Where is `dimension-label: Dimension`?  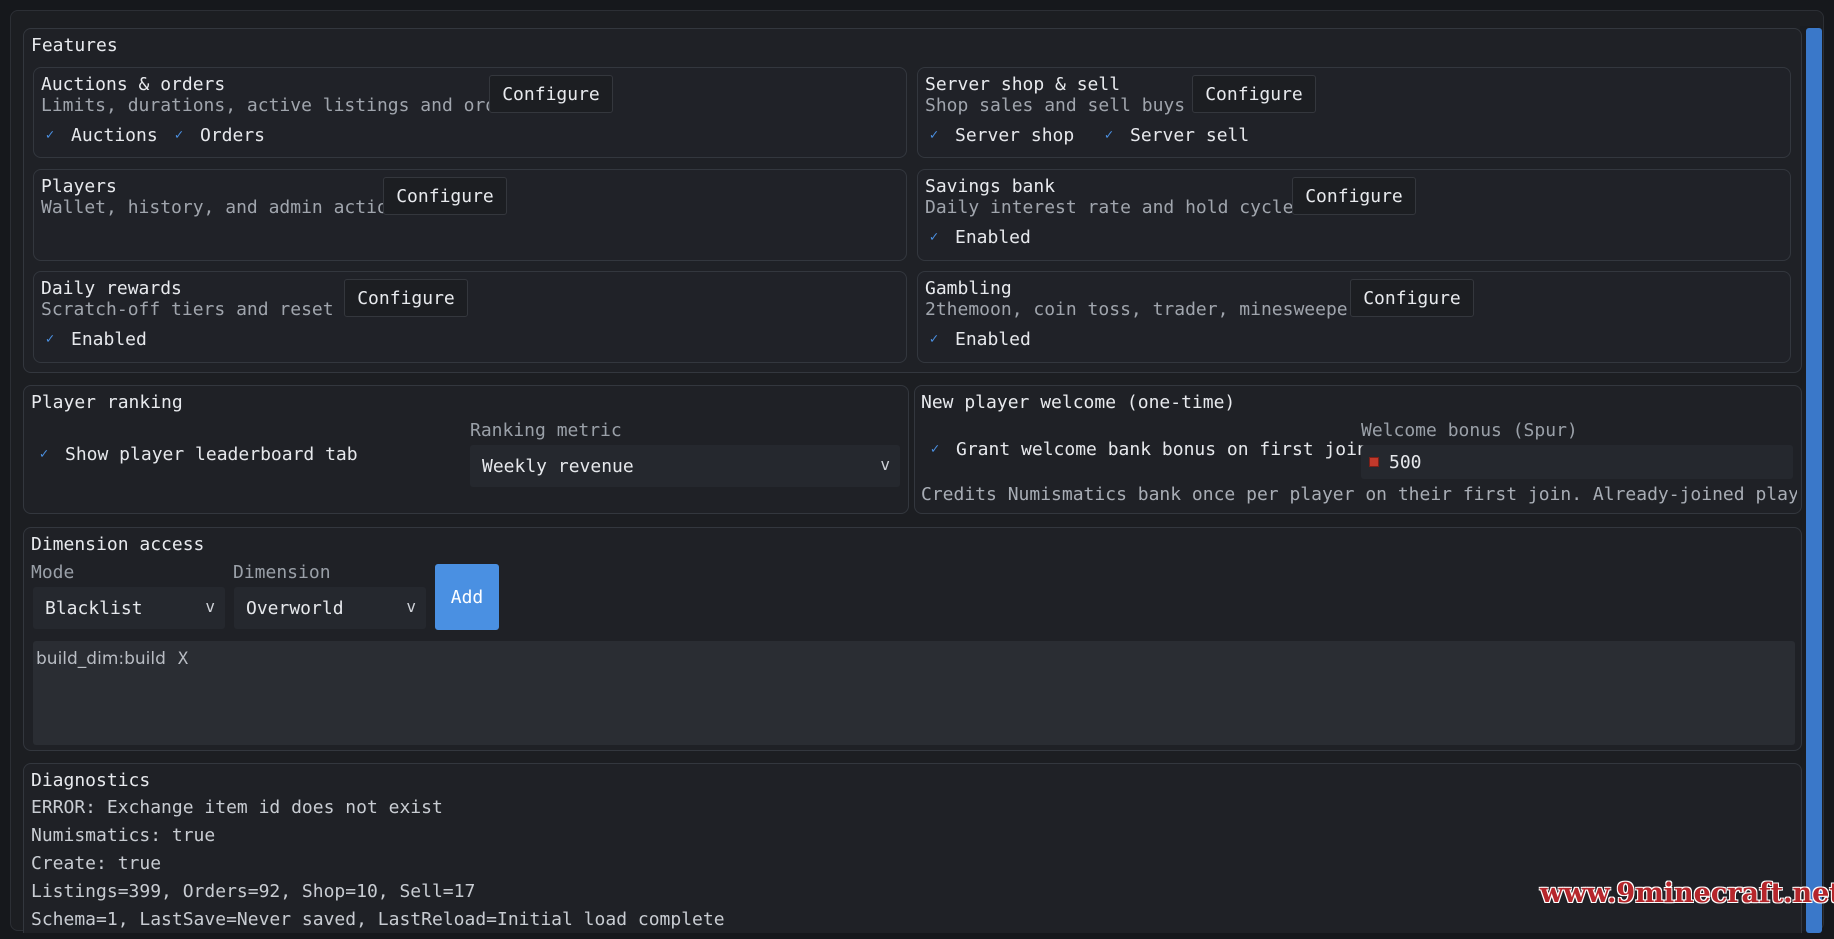
dimension-label: Dimension is located at coordinates (282, 572).